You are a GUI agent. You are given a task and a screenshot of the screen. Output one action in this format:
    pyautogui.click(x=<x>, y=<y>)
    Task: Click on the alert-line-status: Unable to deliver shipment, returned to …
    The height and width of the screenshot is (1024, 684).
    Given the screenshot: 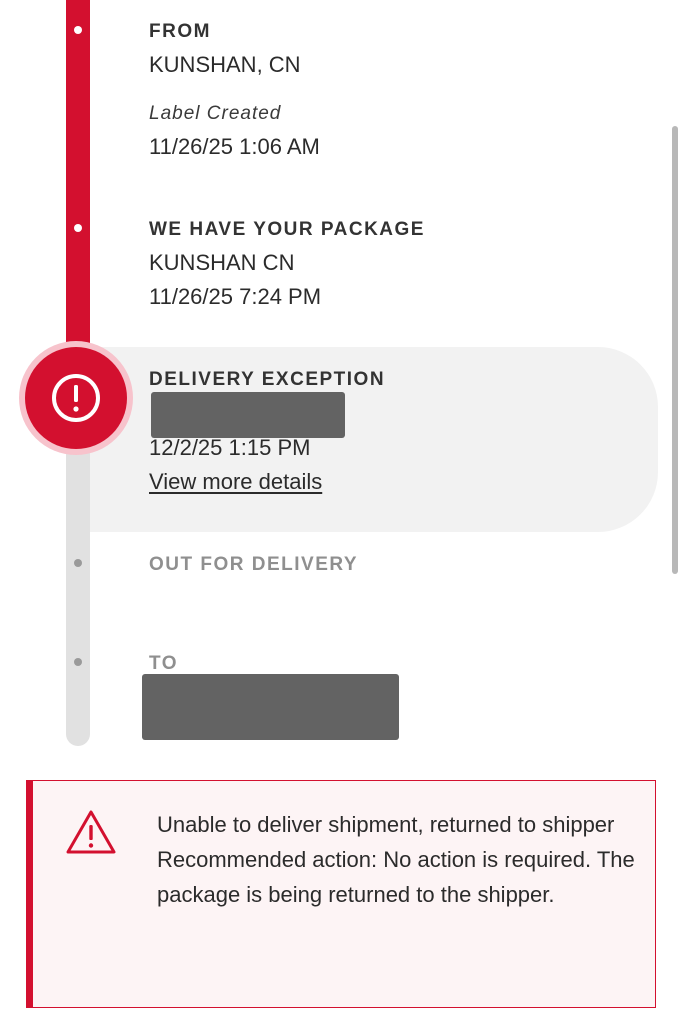 What is the action you would take?
    pyautogui.click(x=386, y=824)
    